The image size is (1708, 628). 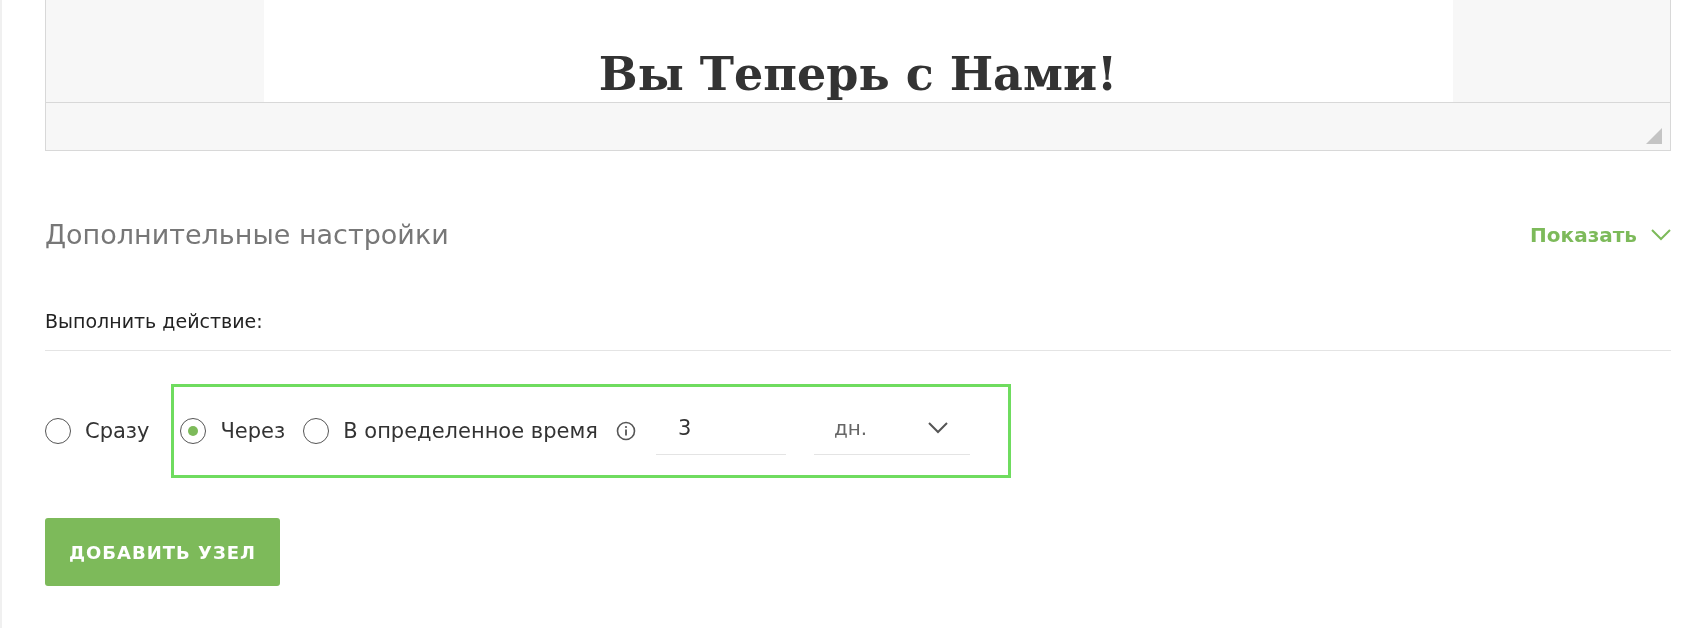 I want to click on info-icon, so click(x=625, y=431).